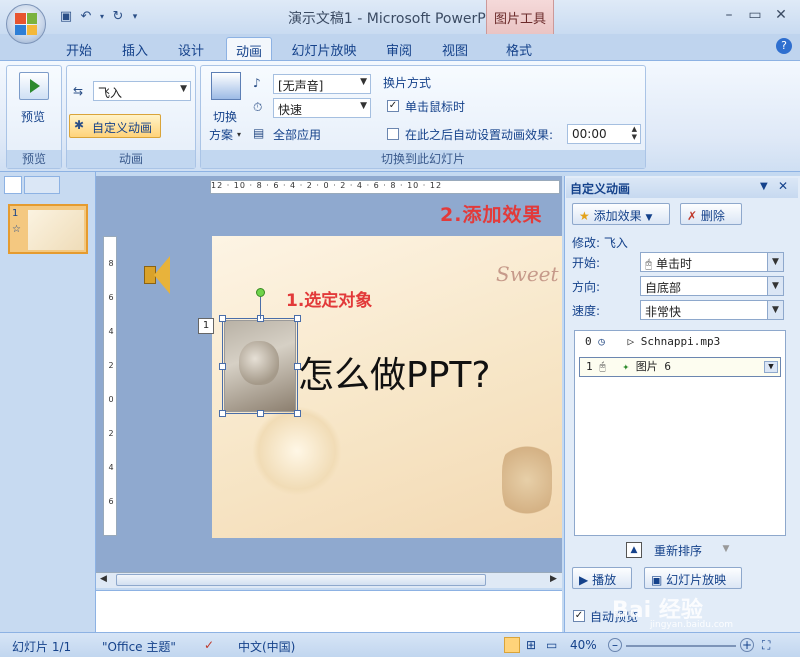 This screenshot has width=800, height=657. I want to click on ribbon-tabs: 开始 插入 设计 动画 幻灯片放映 审阅 视图 格式 ?, so click(400, 47).